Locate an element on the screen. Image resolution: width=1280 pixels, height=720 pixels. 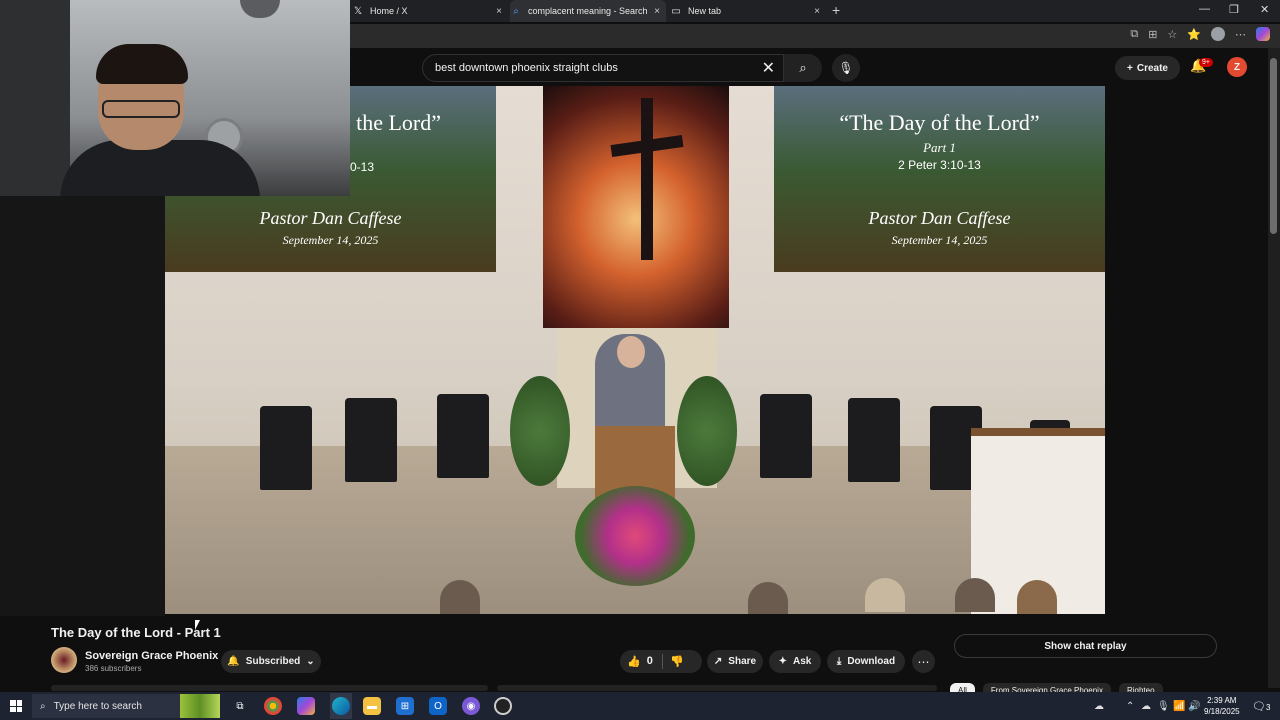
x-logo-icon: 𝕏 is located at coordinates (358, 11).